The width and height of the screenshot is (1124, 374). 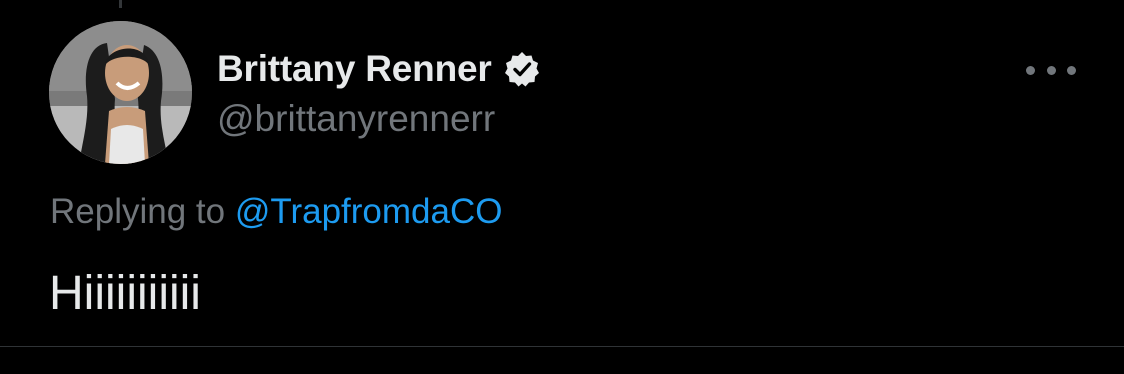 I want to click on more-horizontal-icon, so click(x=1051, y=70).